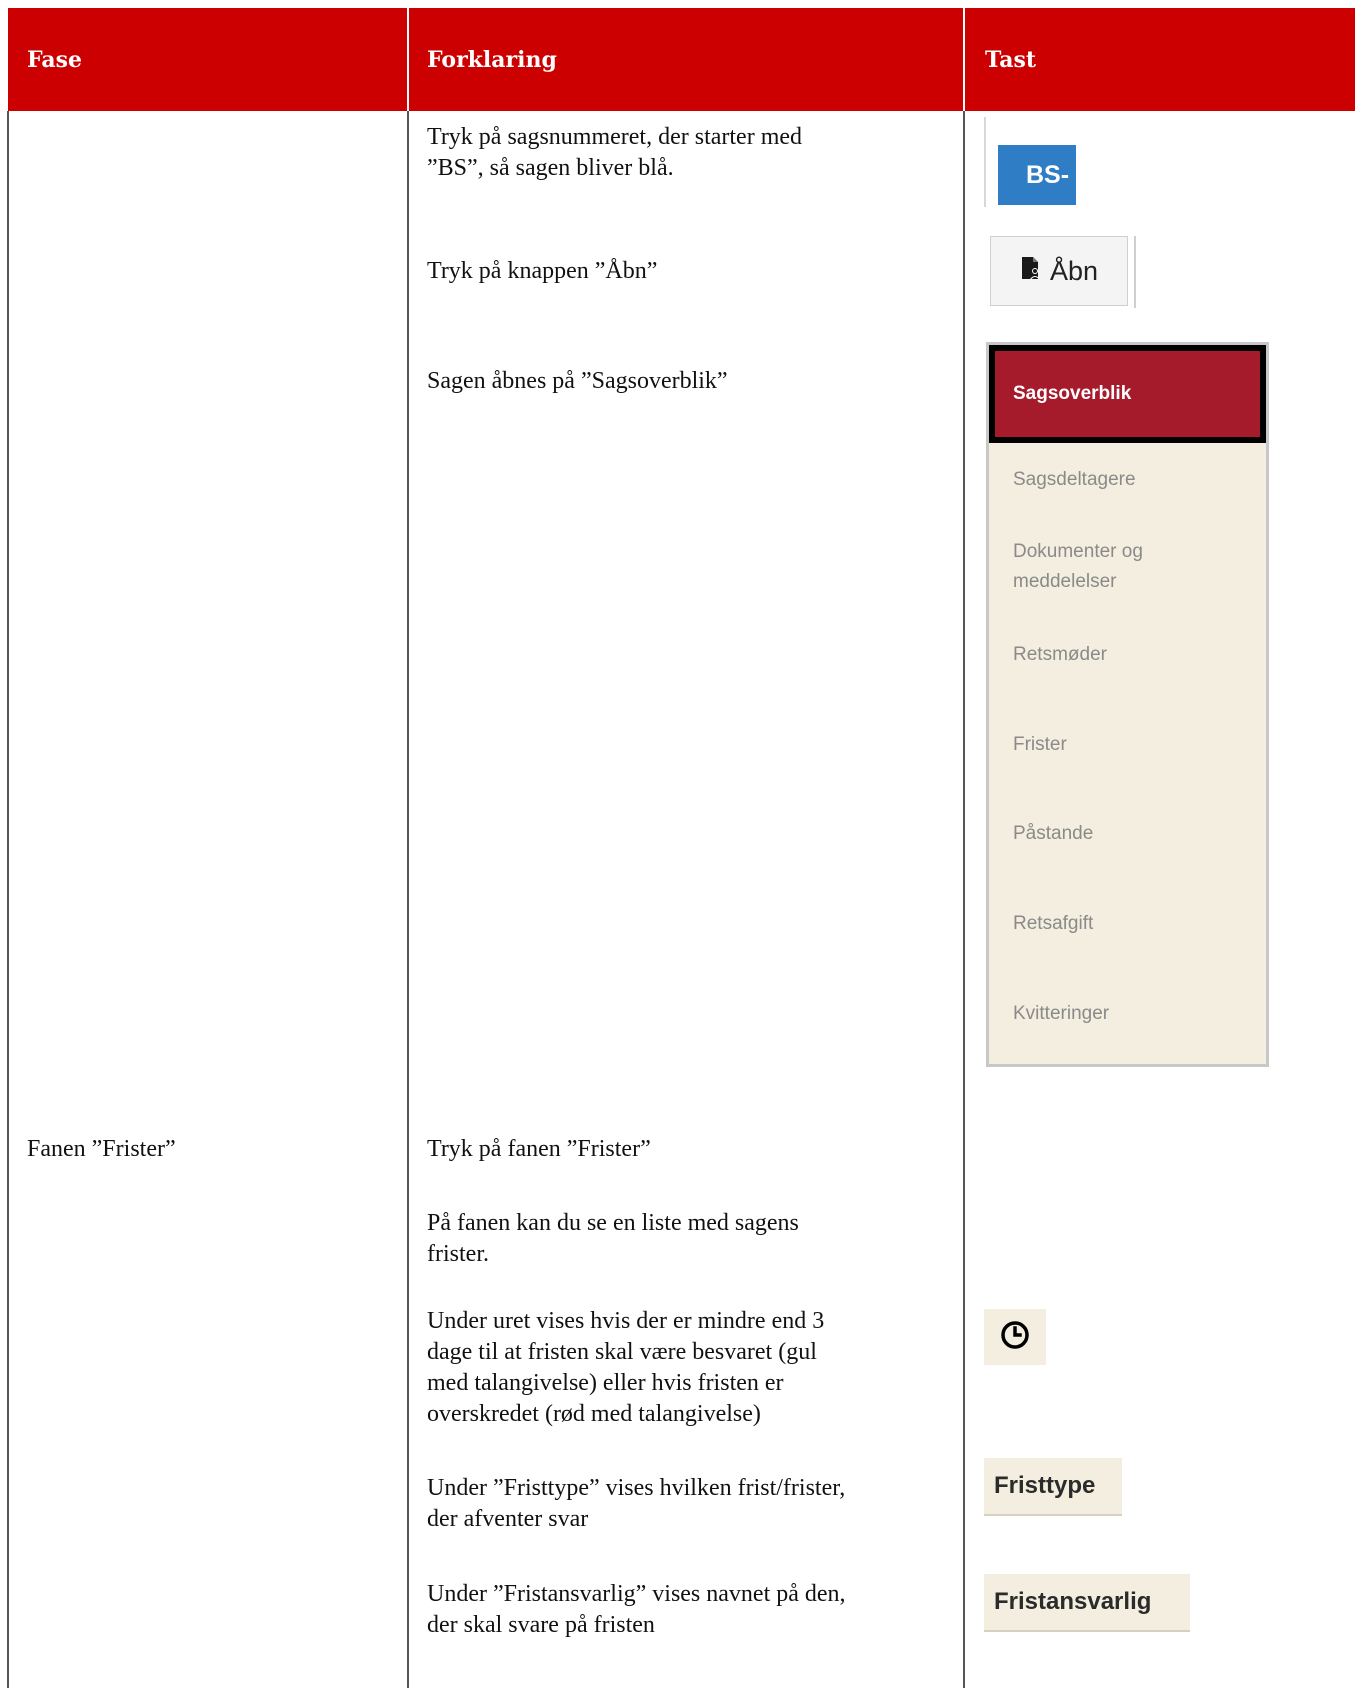 This screenshot has width=1355, height=1688. What do you see at coordinates (1065, 581) in the screenshot?
I see `nav-tab-label: meddelelser` at bounding box center [1065, 581].